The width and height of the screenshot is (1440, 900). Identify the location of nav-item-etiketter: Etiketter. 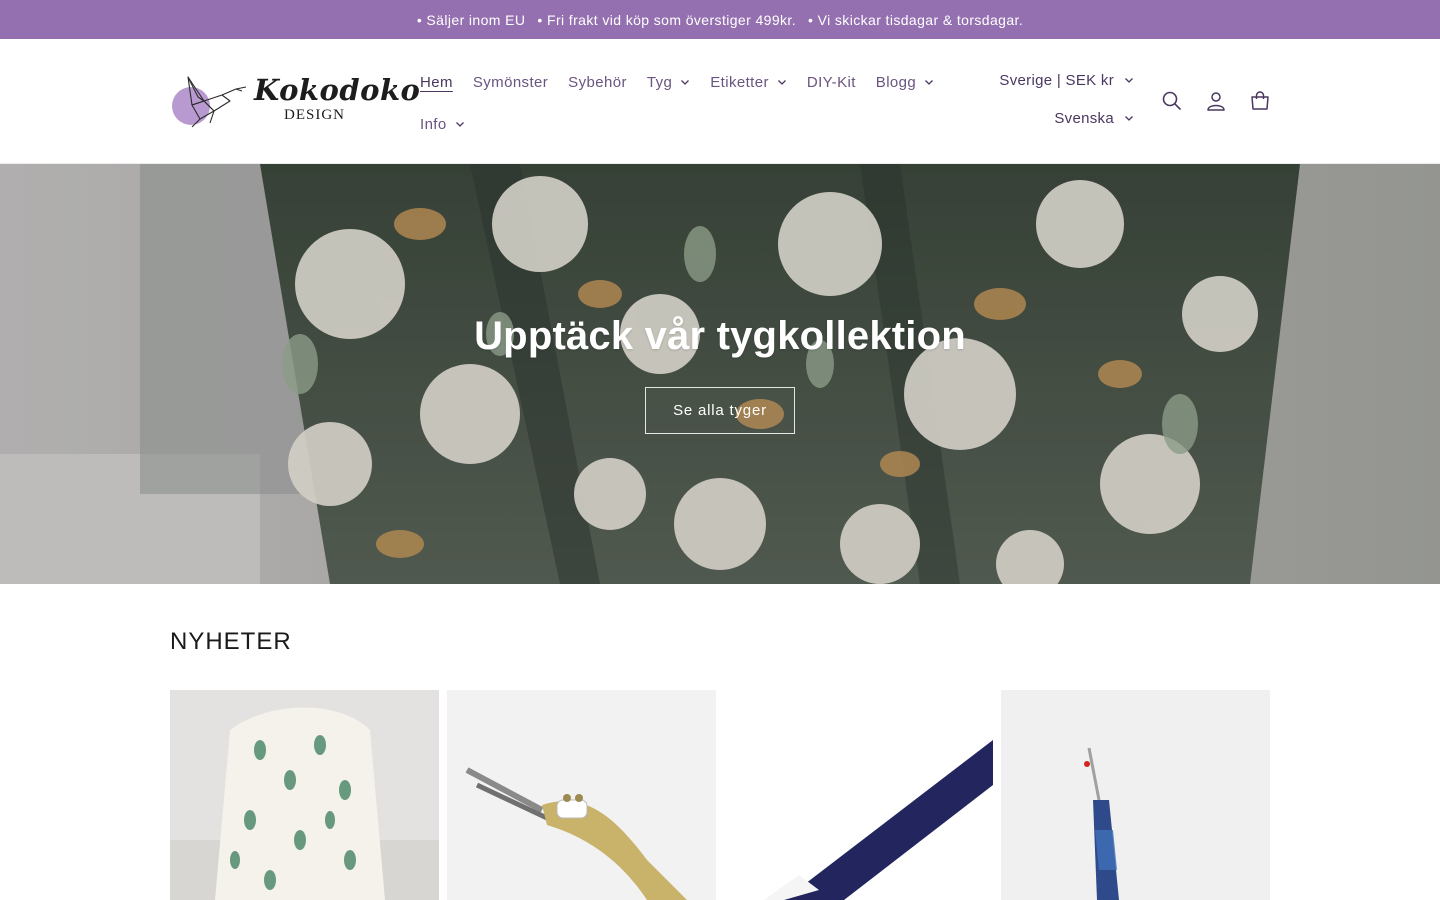
(748, 82).